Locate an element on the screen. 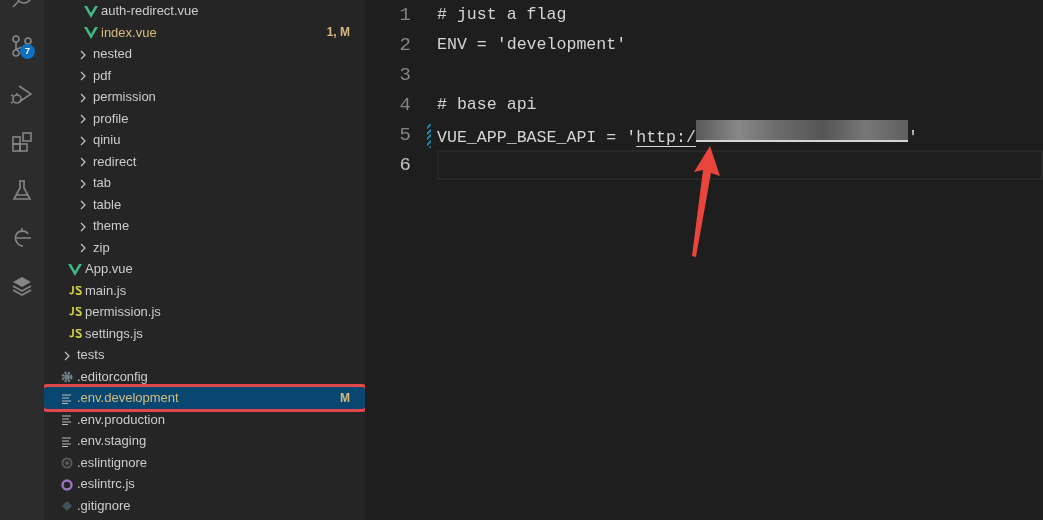 The width and height of the screenshot is (1043, 520). code-line: # just a flag is located at coordinates (502, 14).